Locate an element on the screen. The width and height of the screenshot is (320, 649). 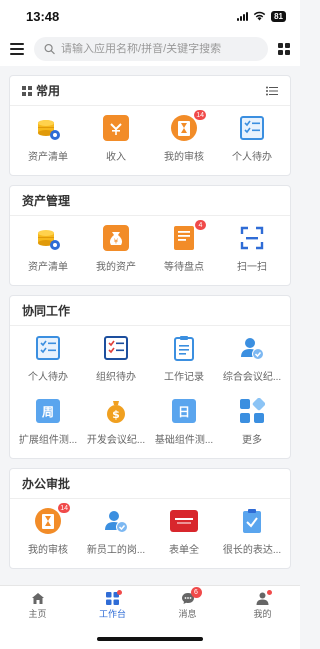
app-label: 组织待办 is located at coordinates (116, 377).